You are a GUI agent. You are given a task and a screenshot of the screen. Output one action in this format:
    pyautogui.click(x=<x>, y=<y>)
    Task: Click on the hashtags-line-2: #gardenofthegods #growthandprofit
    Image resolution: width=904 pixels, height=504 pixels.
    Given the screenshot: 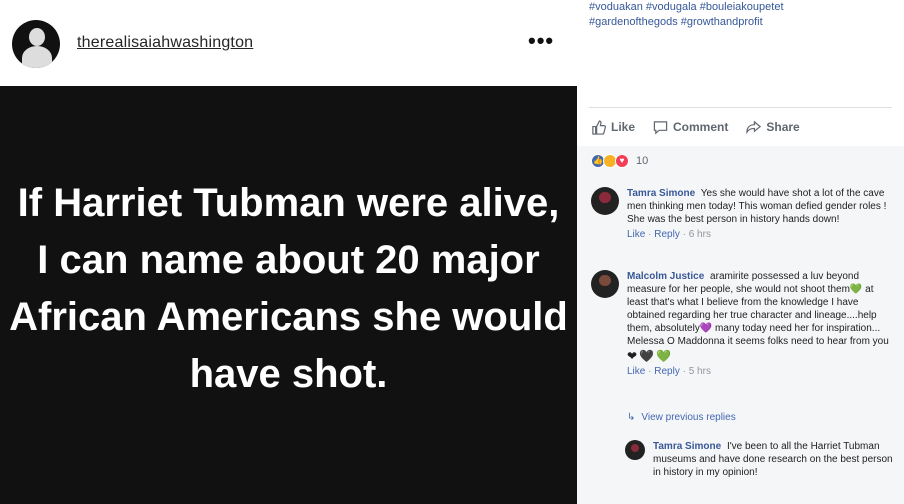 What is the action you would take?
    pyautogui.click(x=744, y=22)
    